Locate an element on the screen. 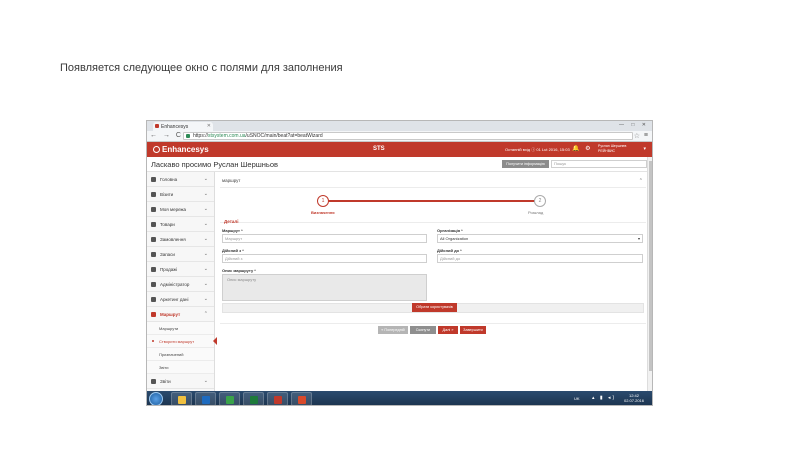 Image resolution: width=800 pixels, height=450 pixels. sidebar-item-orders: Замовлення ⌄ is located at coordinates (180, 239).